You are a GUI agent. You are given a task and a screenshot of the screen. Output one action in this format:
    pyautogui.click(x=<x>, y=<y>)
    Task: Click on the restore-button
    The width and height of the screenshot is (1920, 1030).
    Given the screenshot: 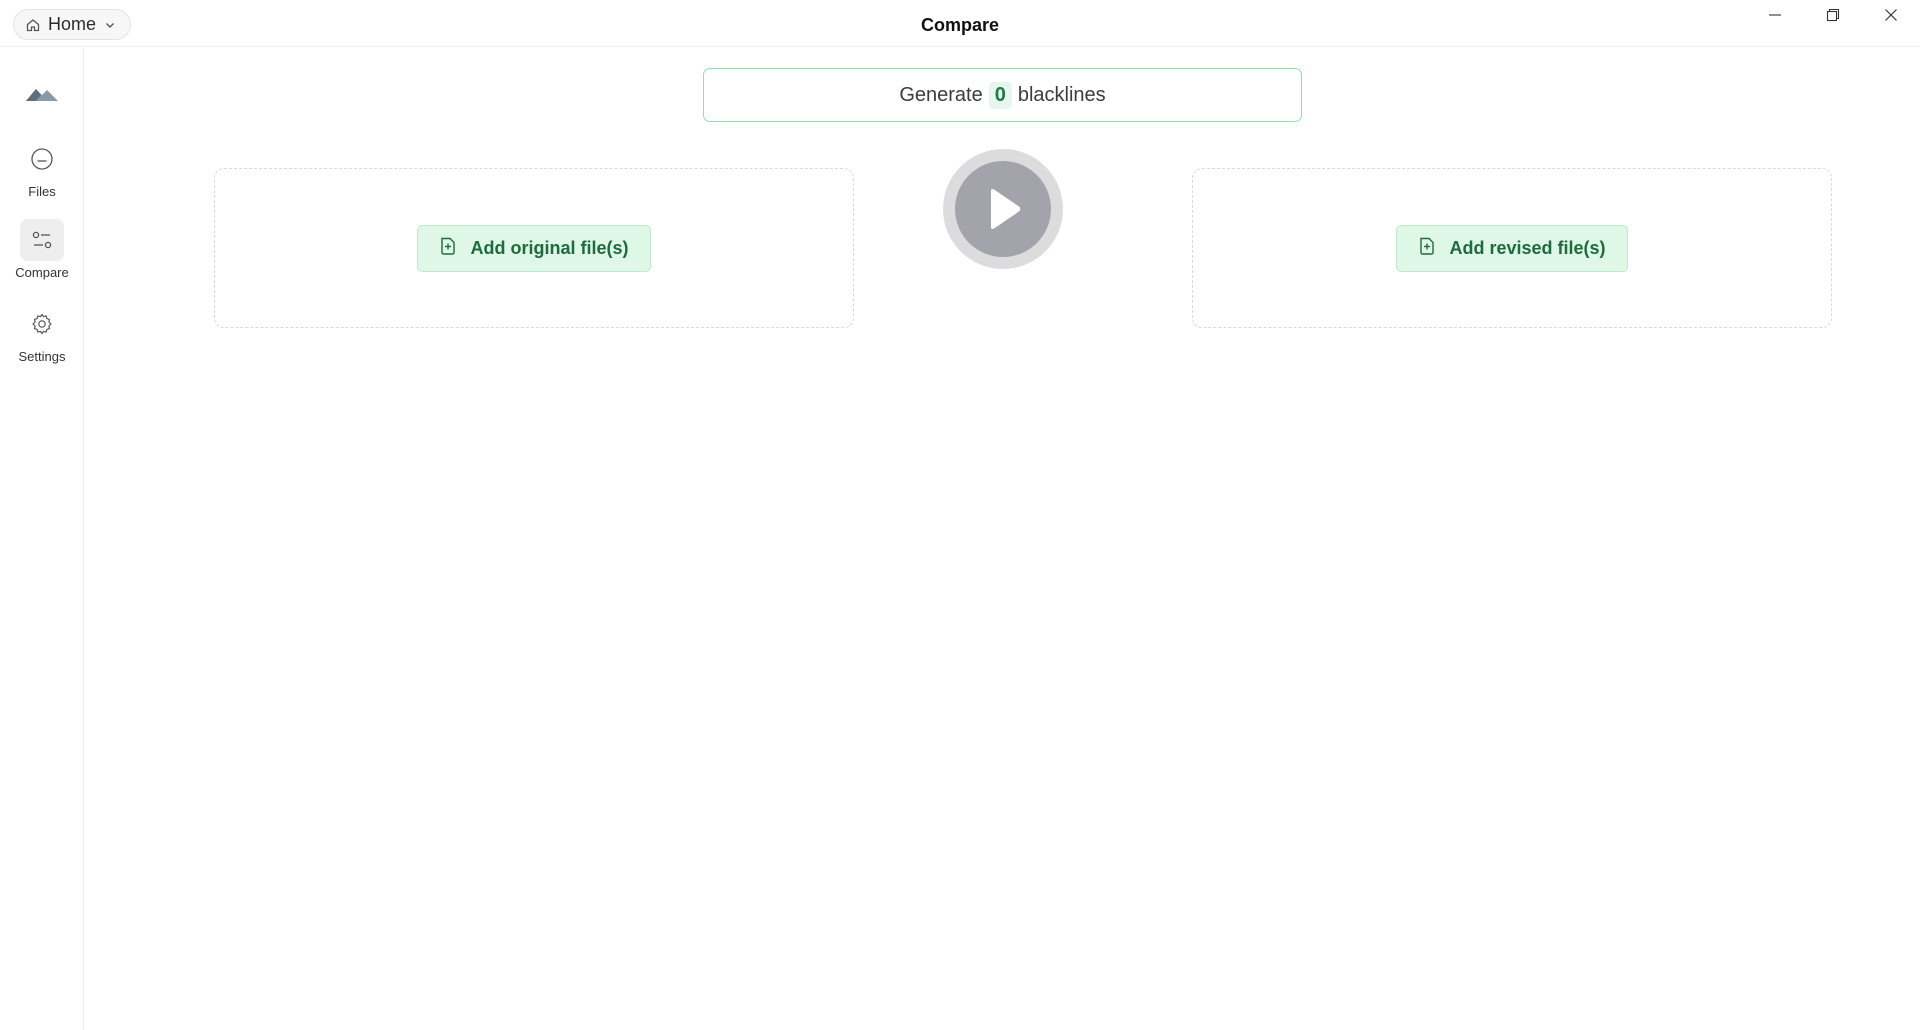 What is the action you would take?
    pyautogui.click(x=1833, y=17)
    